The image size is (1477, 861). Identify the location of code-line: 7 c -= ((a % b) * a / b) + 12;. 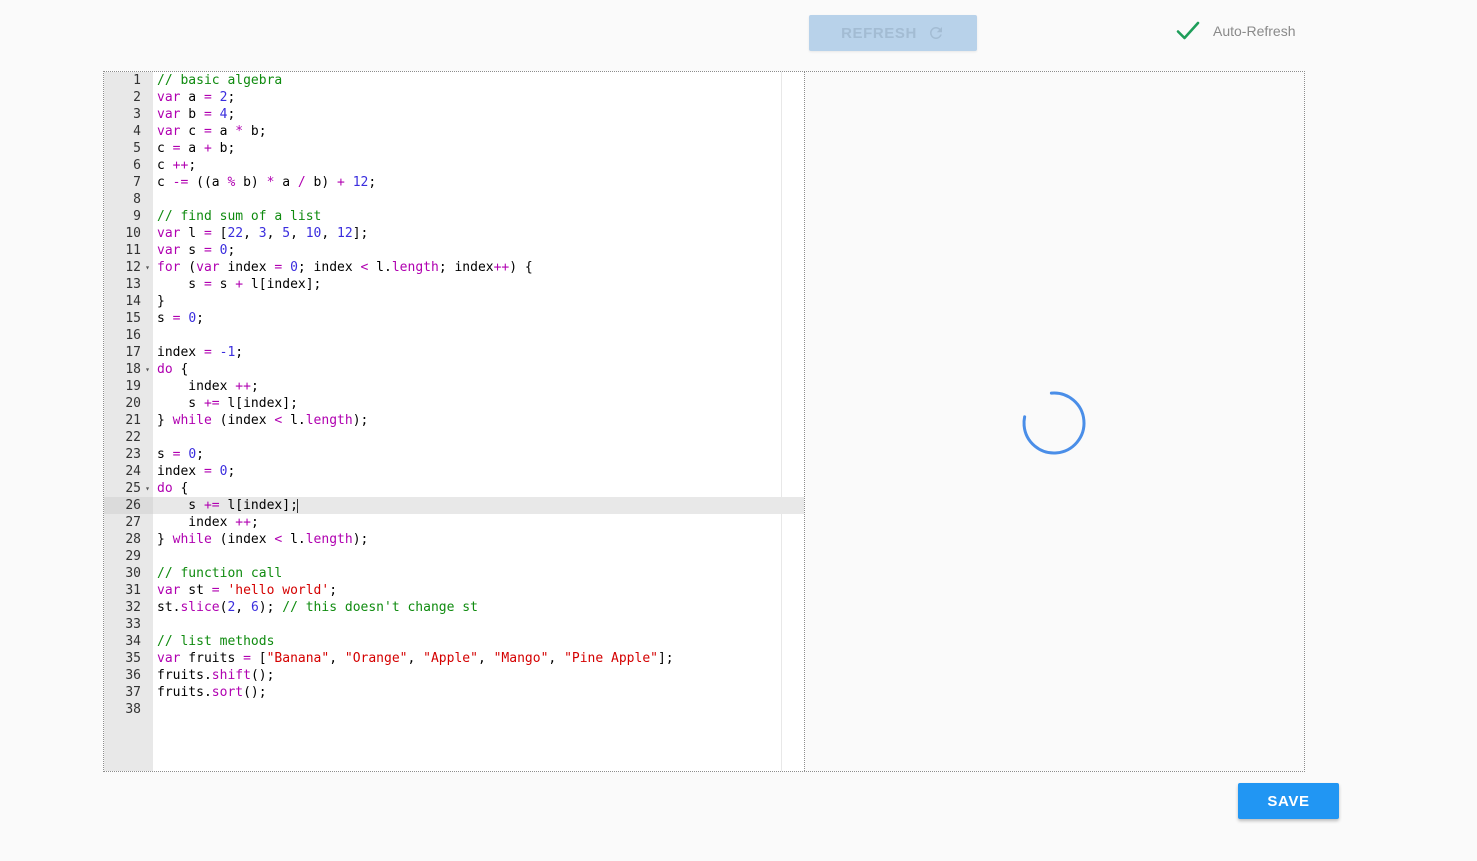
(454, 182).